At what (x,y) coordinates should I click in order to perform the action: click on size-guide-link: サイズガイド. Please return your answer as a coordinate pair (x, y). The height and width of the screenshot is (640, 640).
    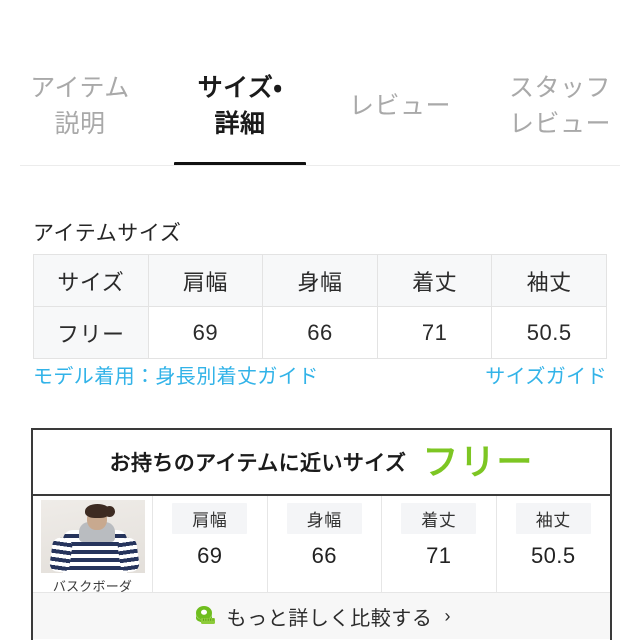
    Looking at the image, I should click on (546, 377).